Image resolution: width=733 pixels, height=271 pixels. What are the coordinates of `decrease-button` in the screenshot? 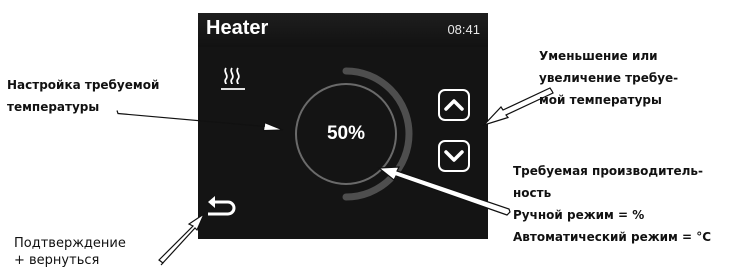 It's located at (454, 156).